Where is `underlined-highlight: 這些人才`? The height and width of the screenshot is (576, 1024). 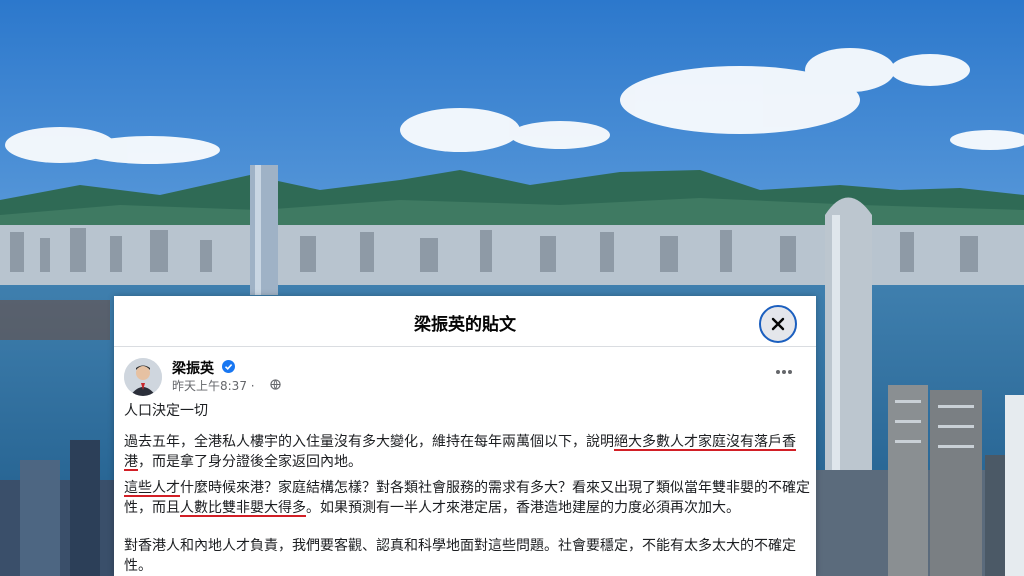
underlined-highlight: 這些人才 is located at coordinates (152, 488).